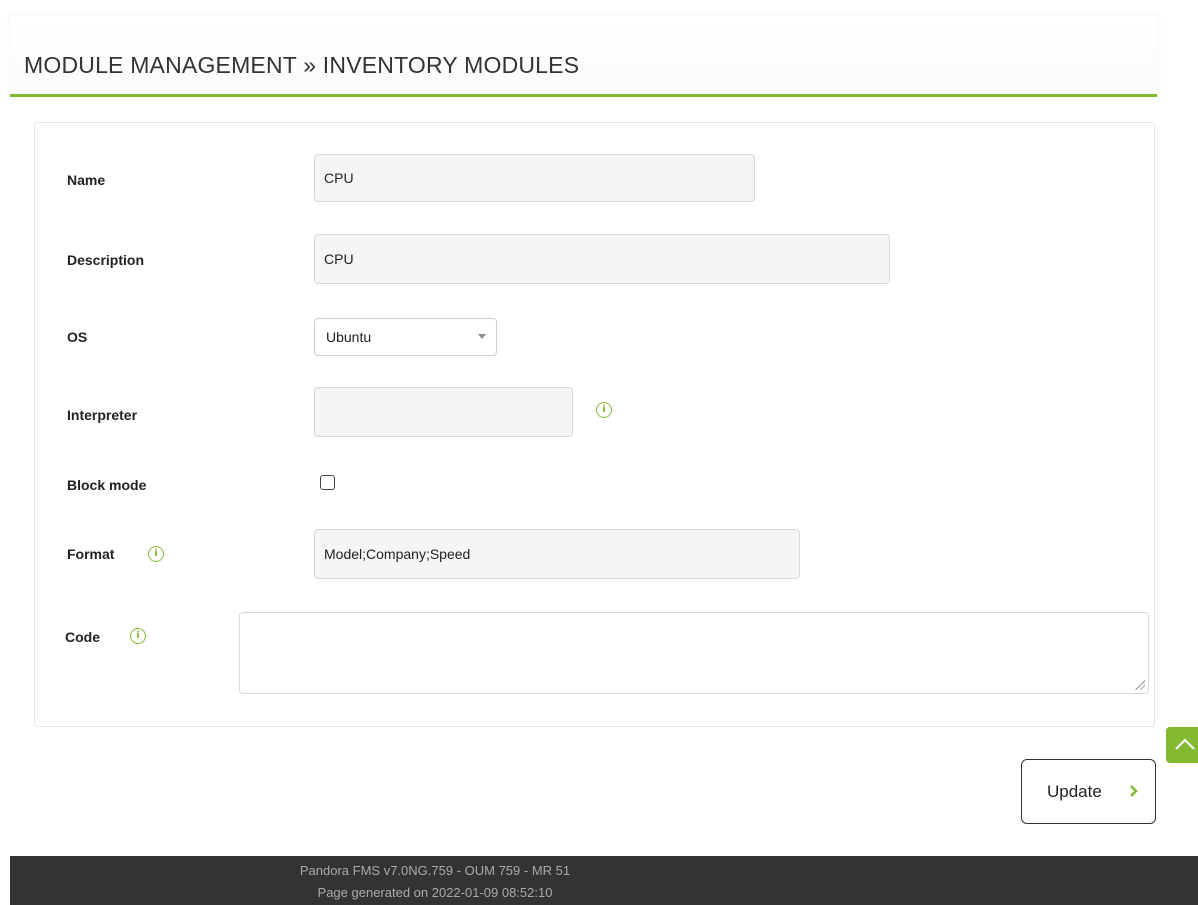 This screenshot has height=905, width=1198. I want to click on update-button-label: Update, so click(1074, 791).